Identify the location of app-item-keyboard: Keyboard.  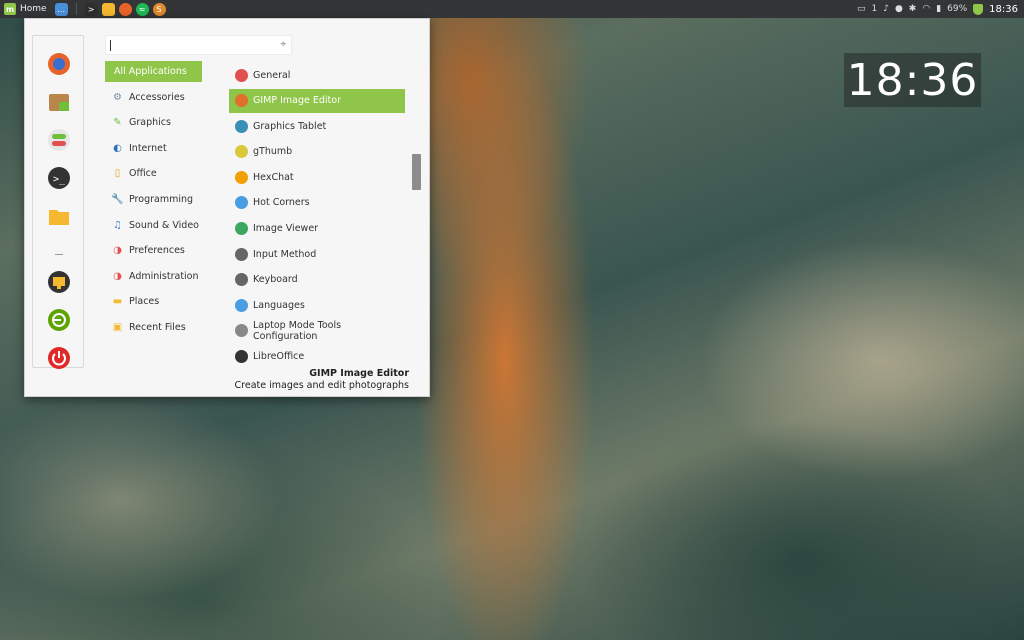
(317, 280).